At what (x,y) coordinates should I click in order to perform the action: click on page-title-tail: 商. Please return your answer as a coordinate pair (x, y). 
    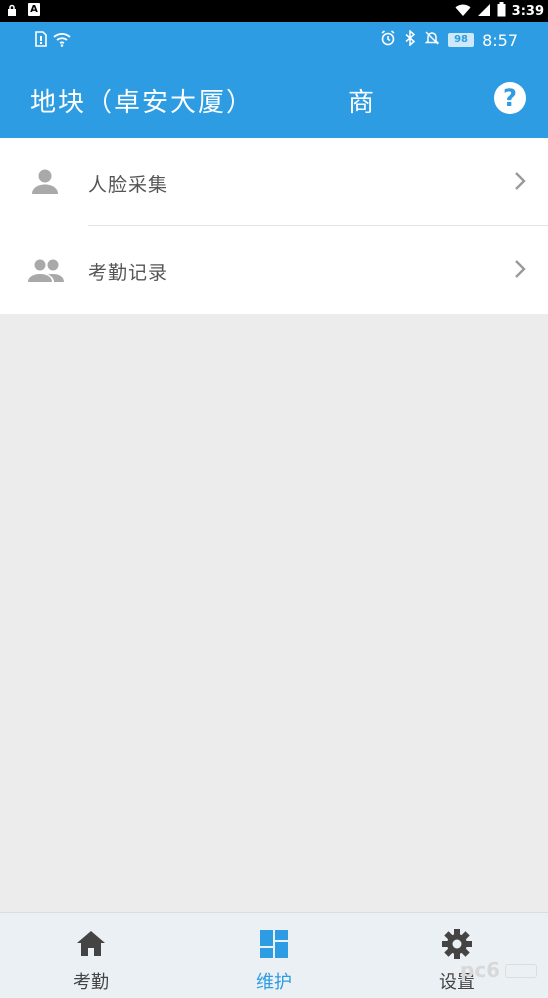
    Looking at the image, I should click on (361, 103).